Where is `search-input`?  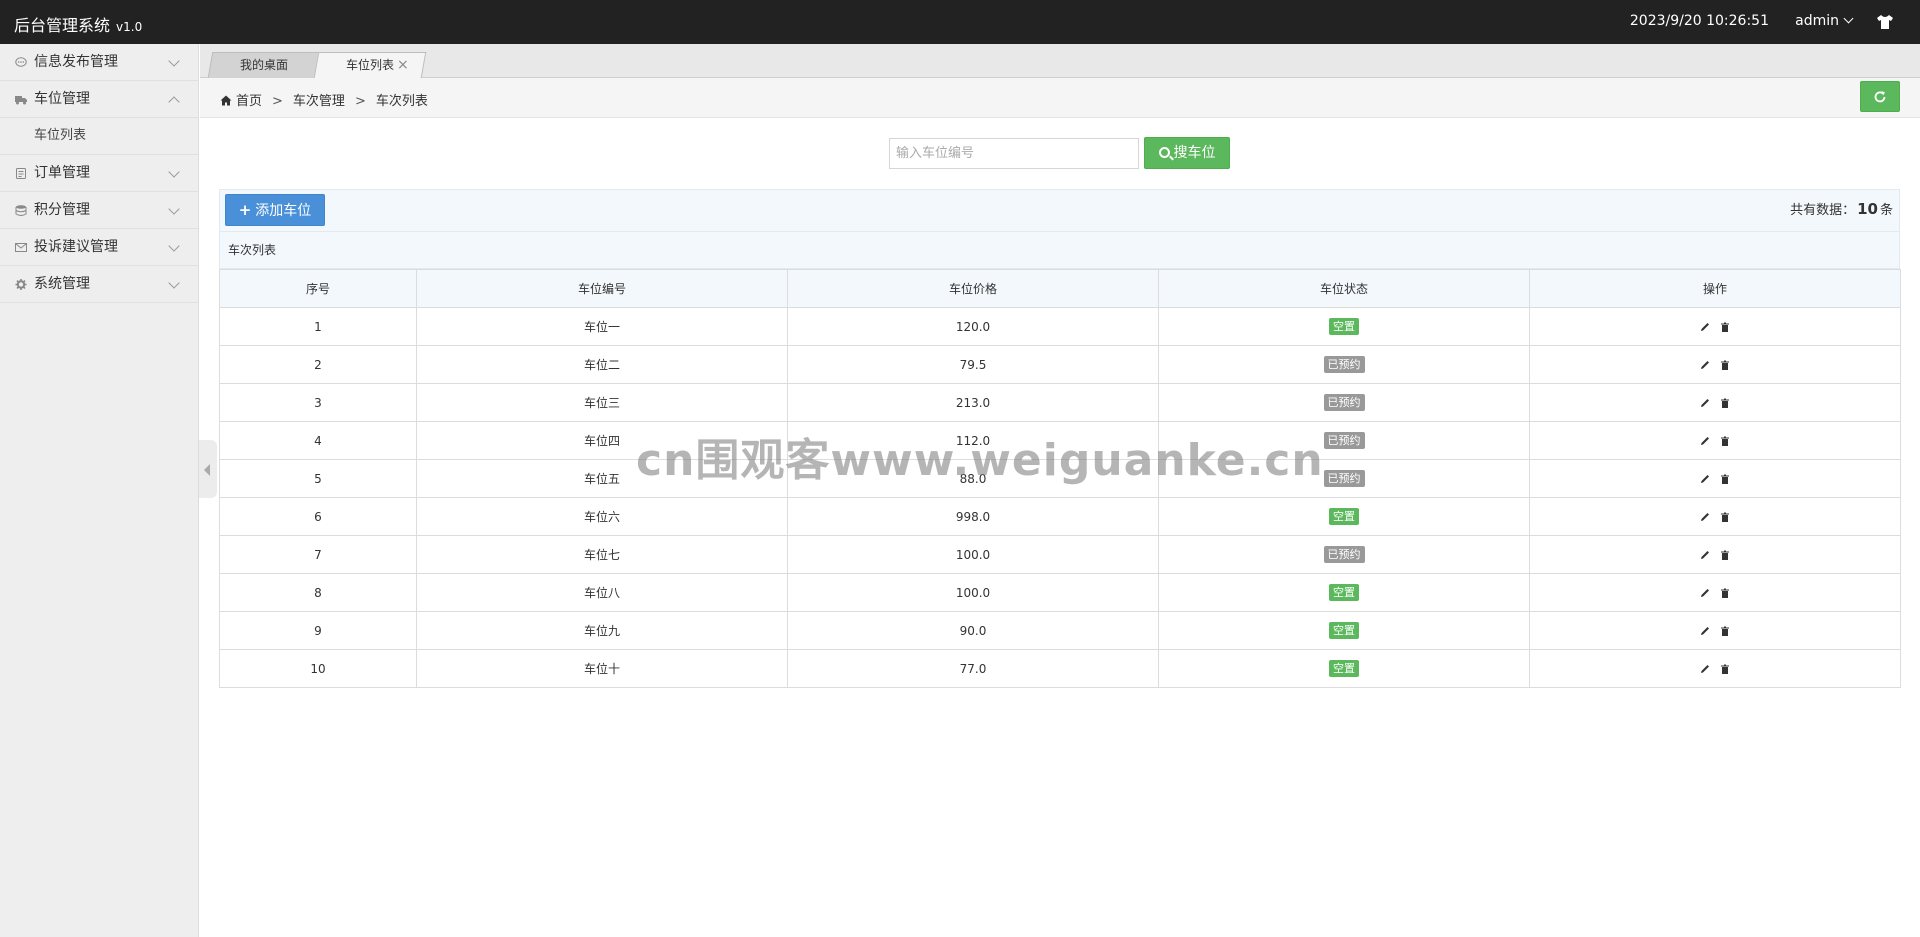
search-input is located at coordinates (1014, 153).